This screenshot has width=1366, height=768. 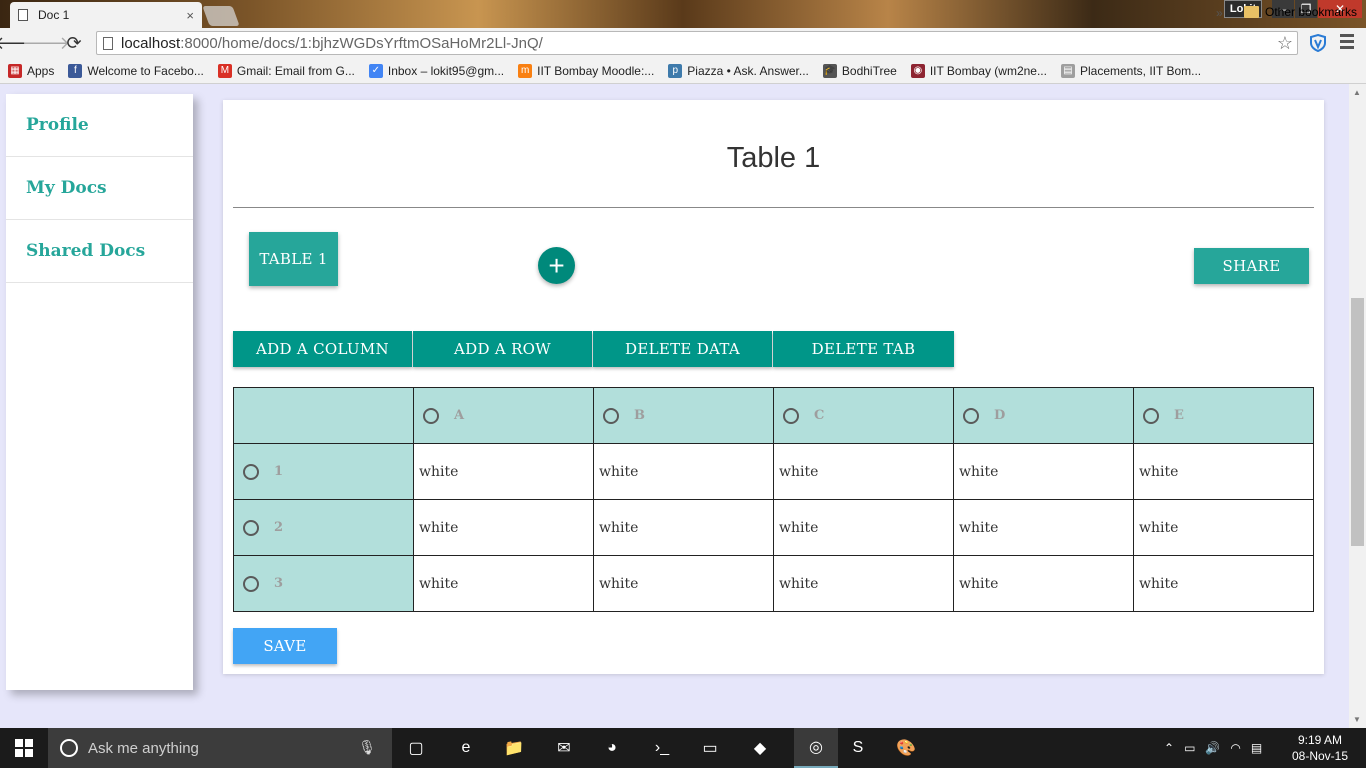 I want to click on bookmark-item: 🎓 BodhiTree, so click(x=859, y=70).